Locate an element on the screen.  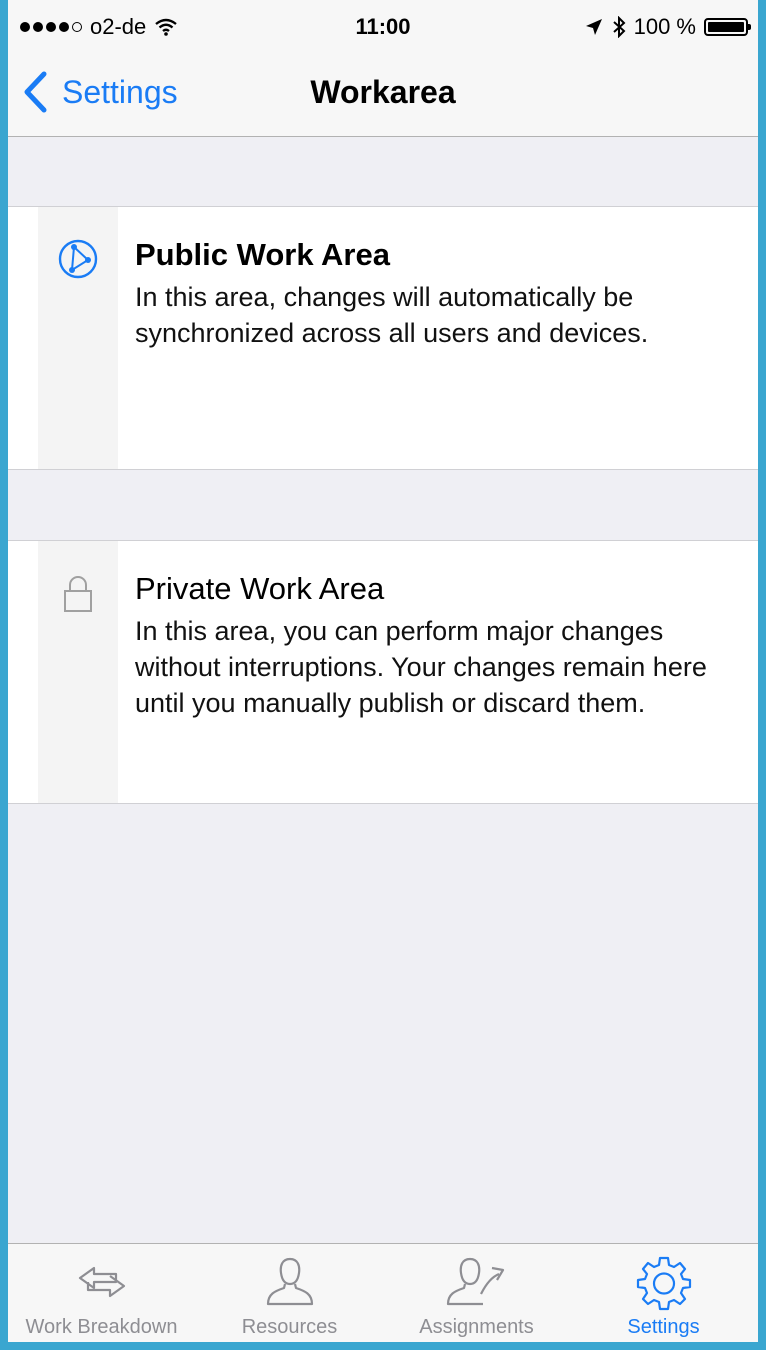
tab-assignments: Assignments is located at coordinates (476, 1293).